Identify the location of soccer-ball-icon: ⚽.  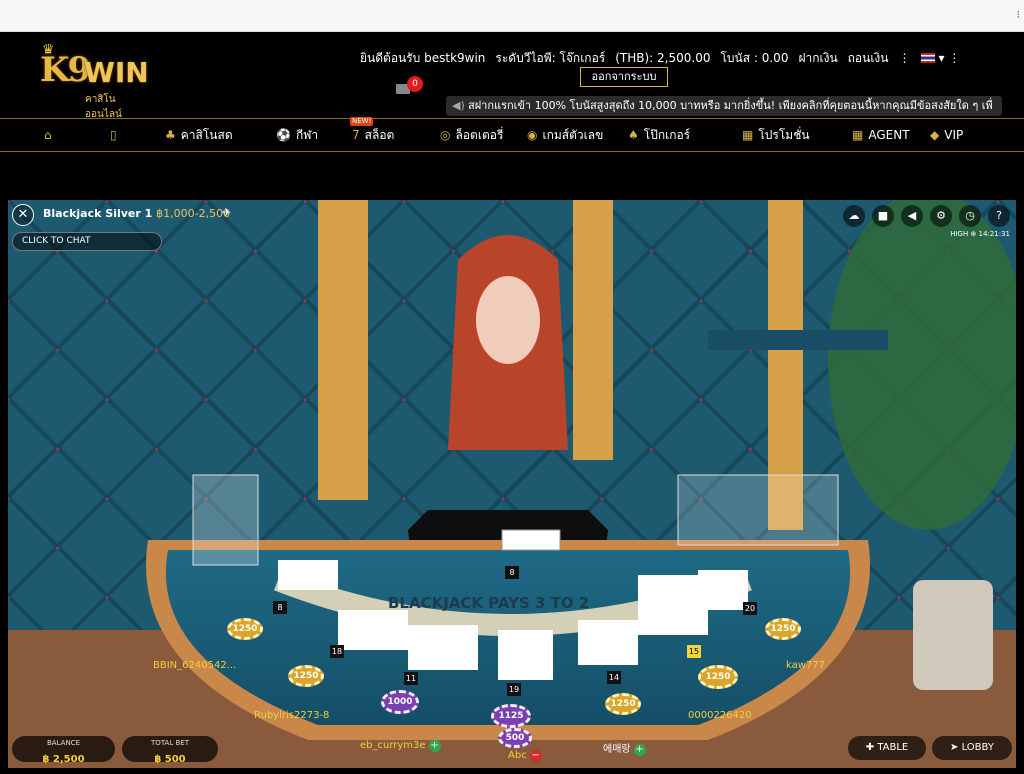
(283, 135).